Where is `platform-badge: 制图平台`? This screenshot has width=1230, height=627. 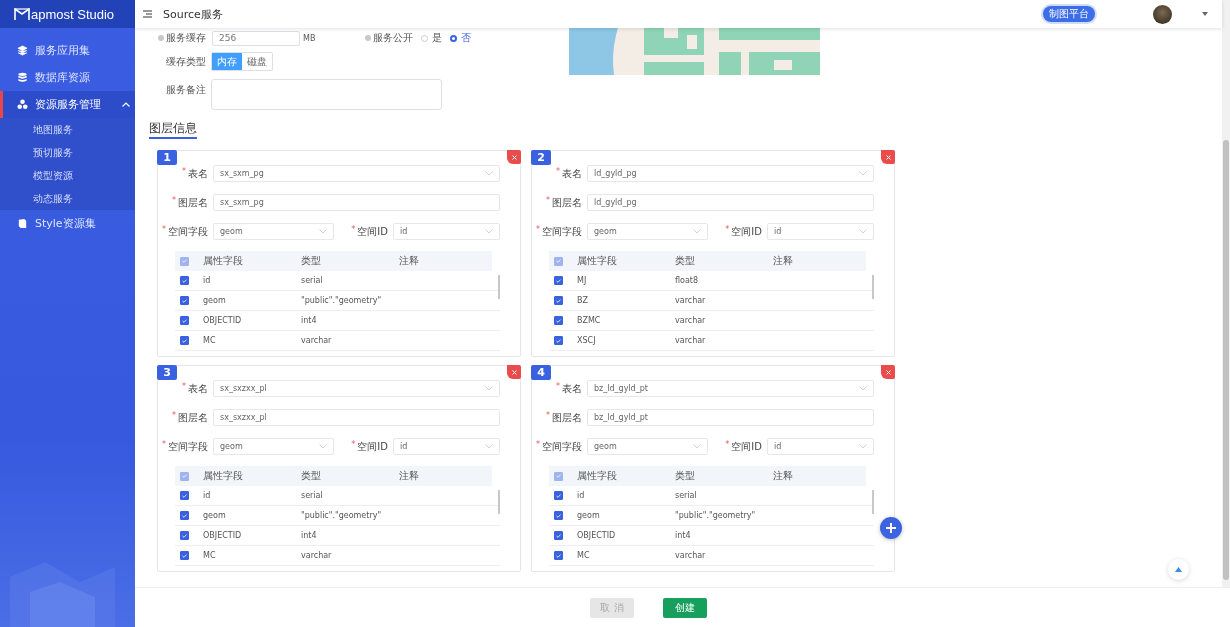
platform-badge: 制图平台 is located at coordinates (1069, 14).